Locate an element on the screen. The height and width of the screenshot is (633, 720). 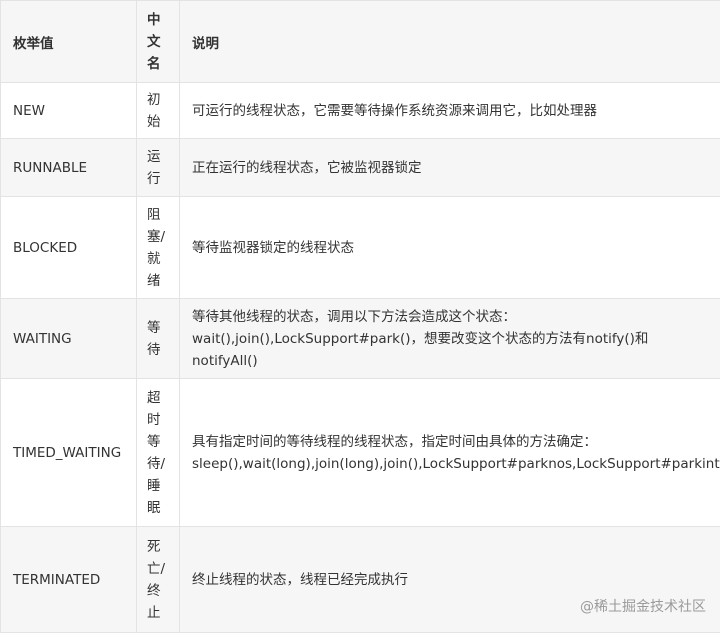
table-row: NEW 初 始 可运行的线程状态，它需要等待操作系统资源来调用它，比如处理器 is located at coordinates (360, 111).